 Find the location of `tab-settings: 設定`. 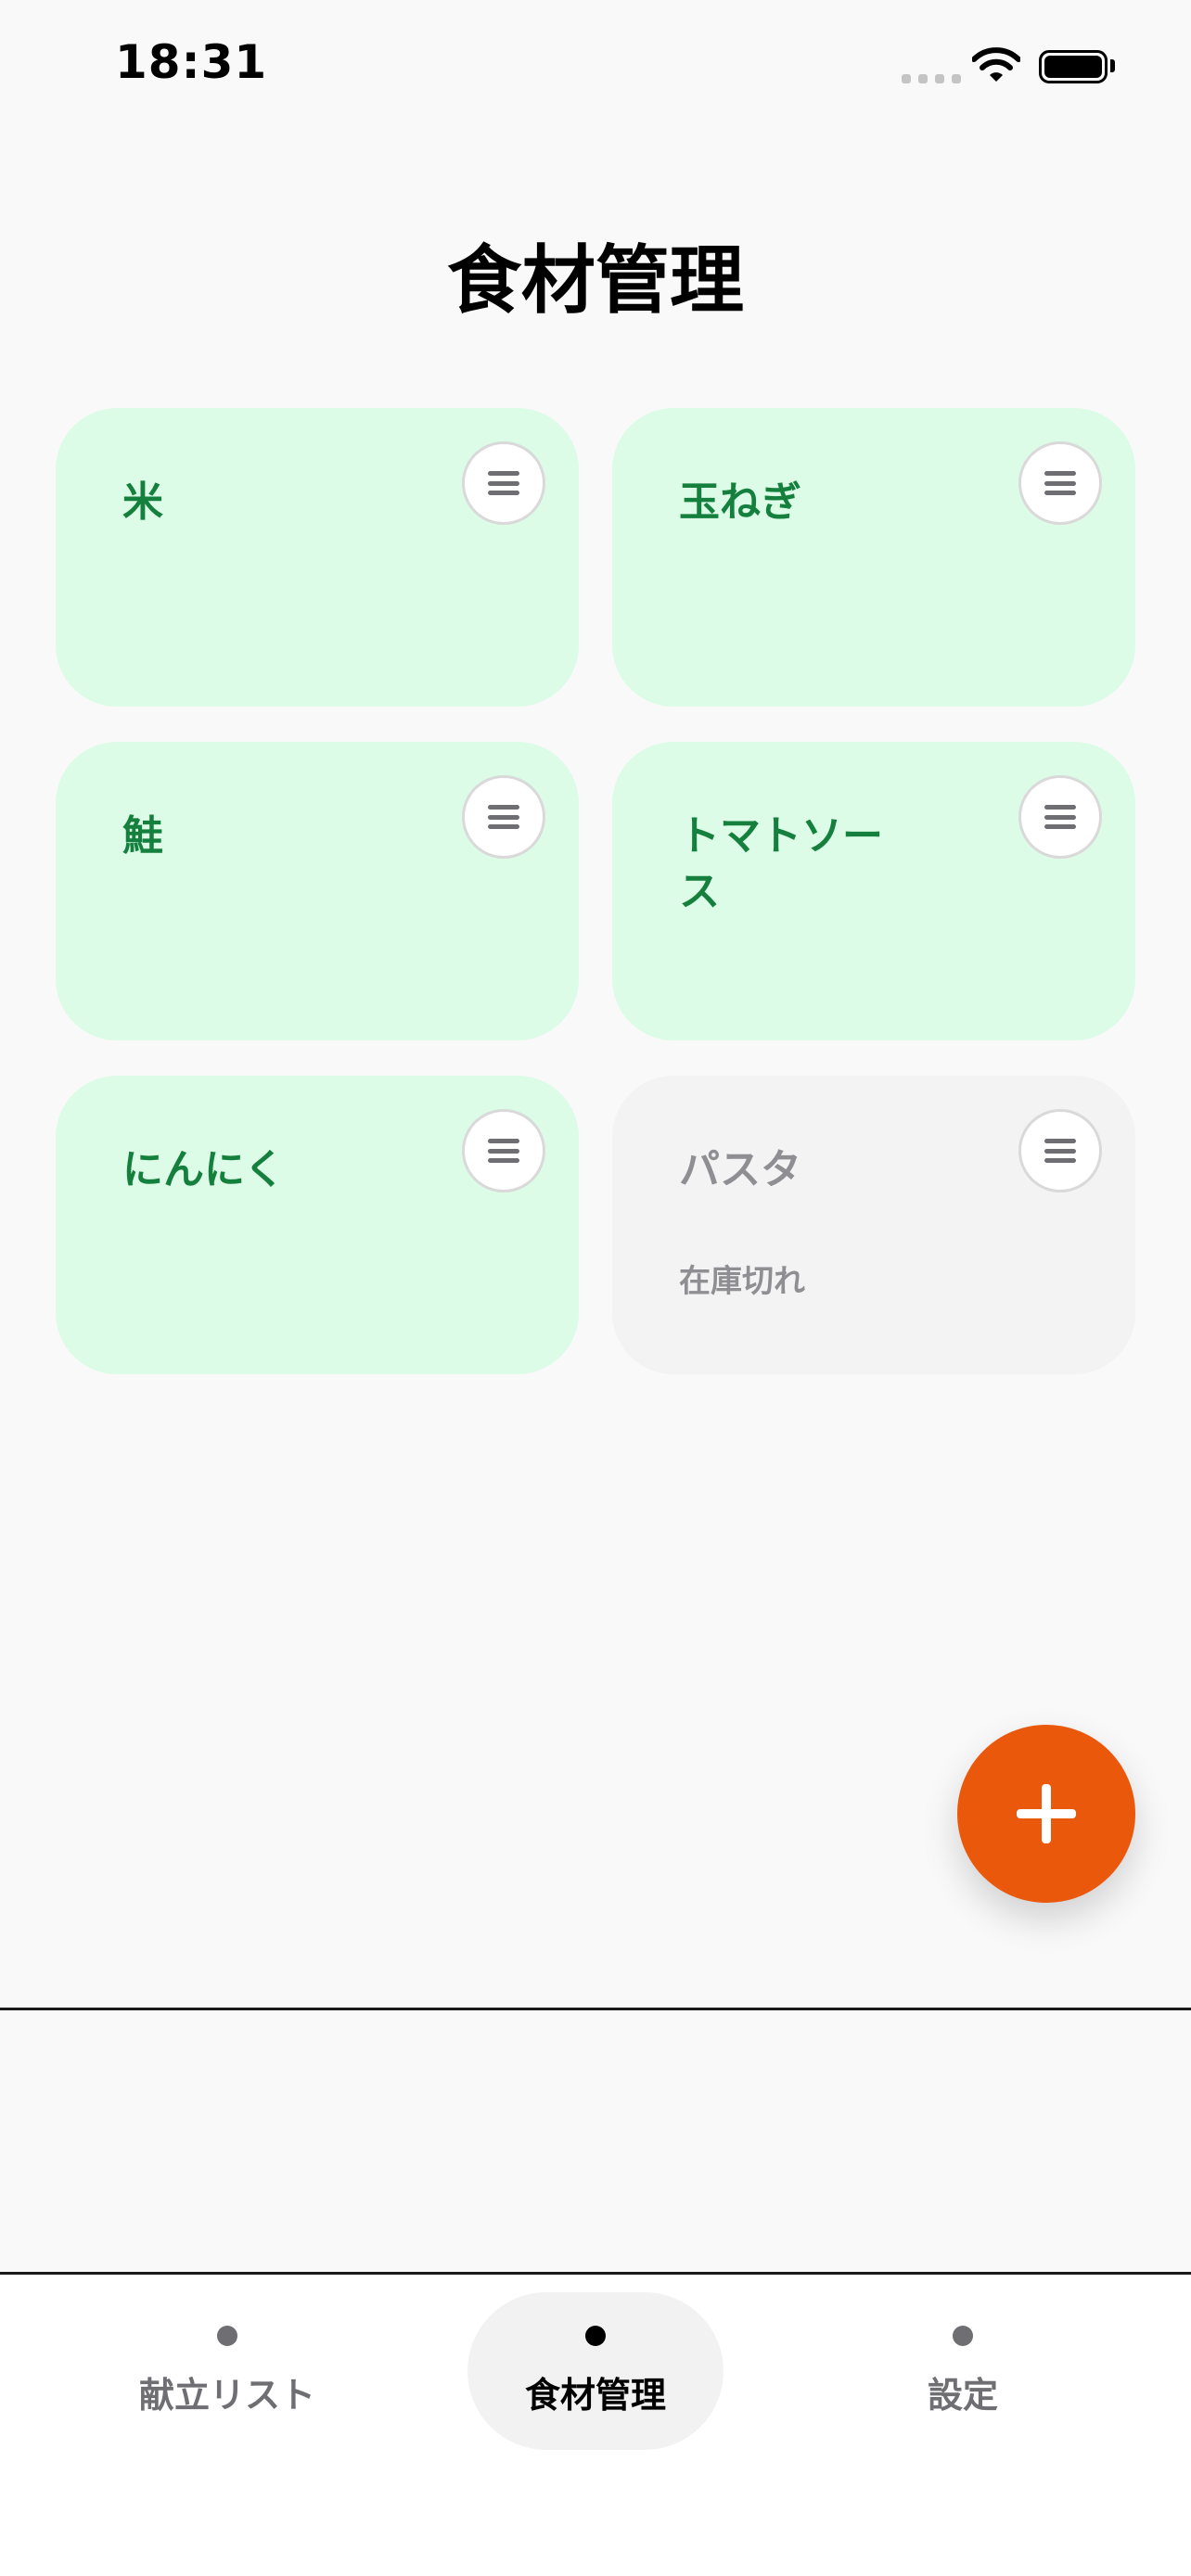

tab-settings: 設定 is located at coordinates (963, 2371).